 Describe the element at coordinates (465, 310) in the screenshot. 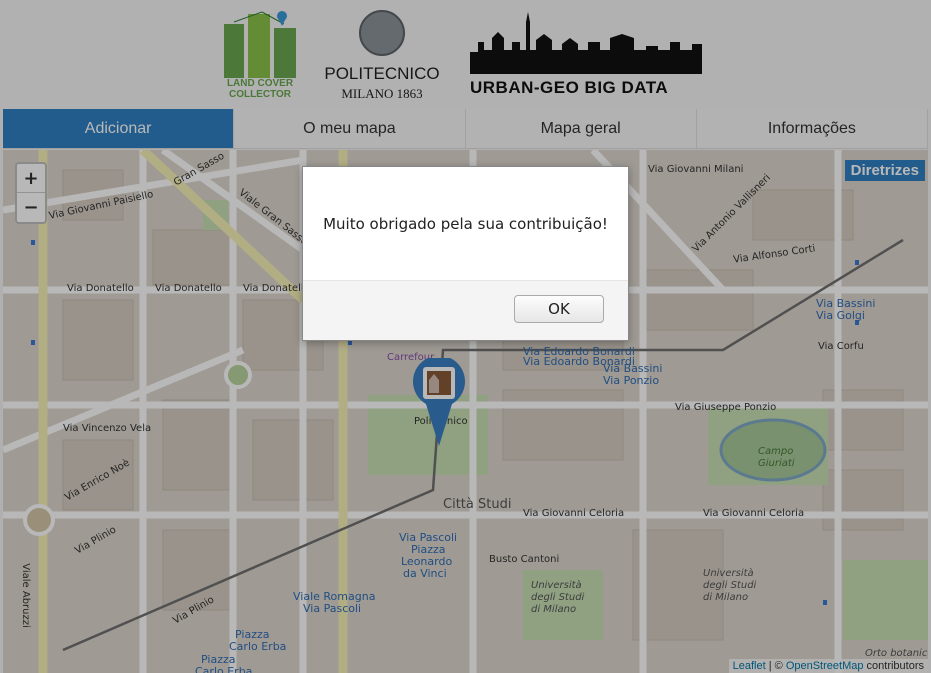

I see `dialog-footer: OK` at that location.